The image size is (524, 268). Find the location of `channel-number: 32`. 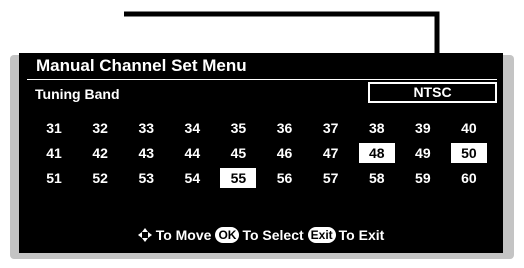

channel-number: 32 is located at coordinates (100, 127).